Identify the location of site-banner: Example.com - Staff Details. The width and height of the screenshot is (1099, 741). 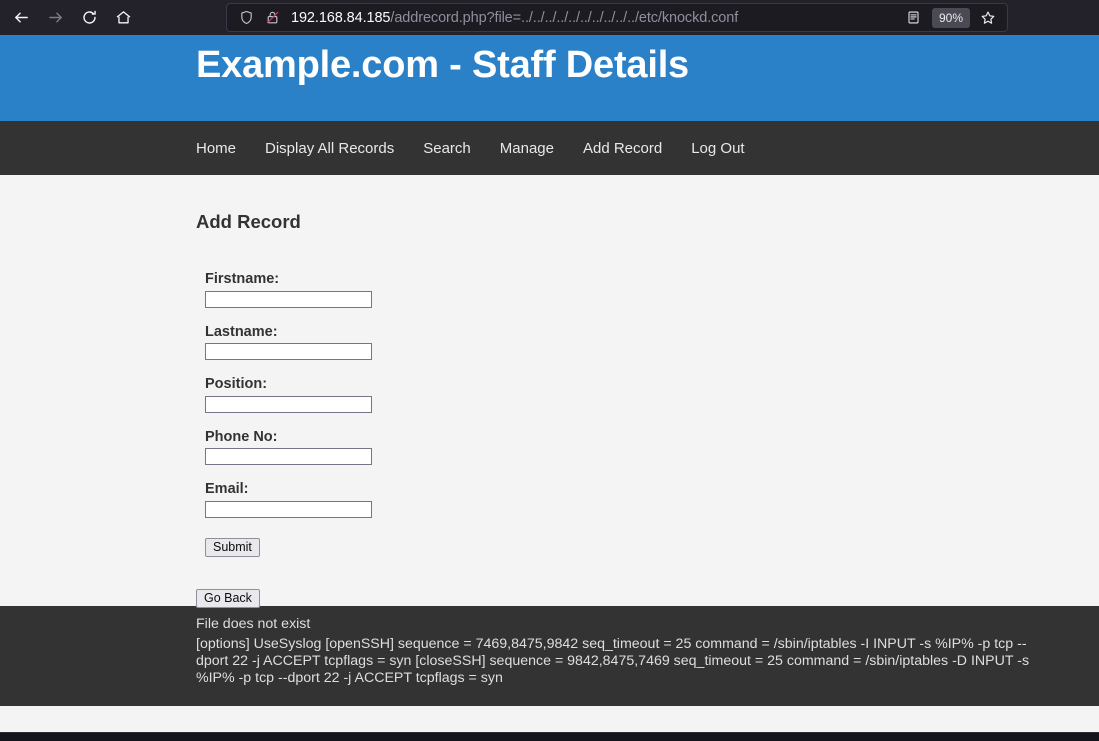
(549, 78).